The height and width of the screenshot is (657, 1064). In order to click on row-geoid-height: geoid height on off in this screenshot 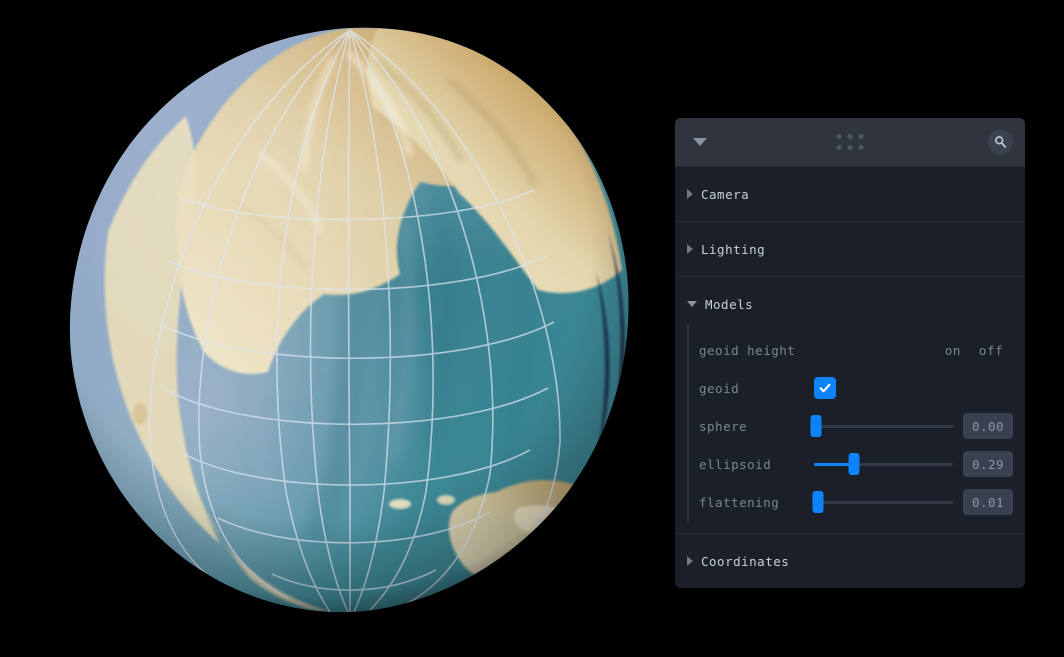, I will do `click(856, 350)`.